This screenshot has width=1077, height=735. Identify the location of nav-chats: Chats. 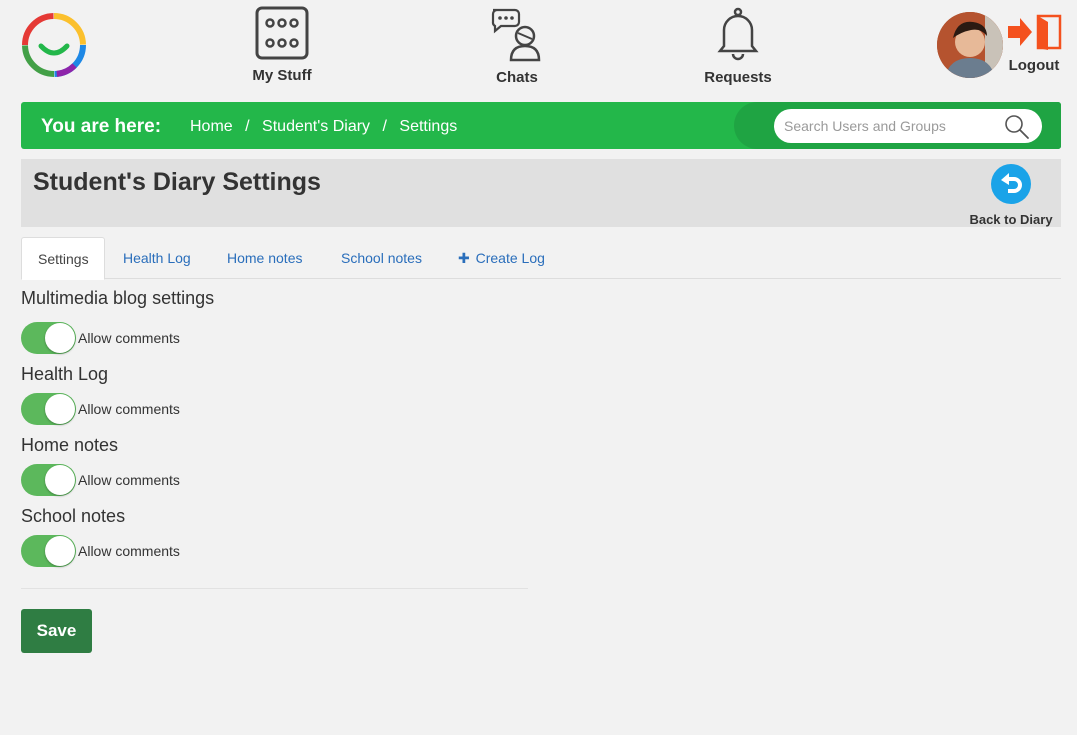
(517, 46).